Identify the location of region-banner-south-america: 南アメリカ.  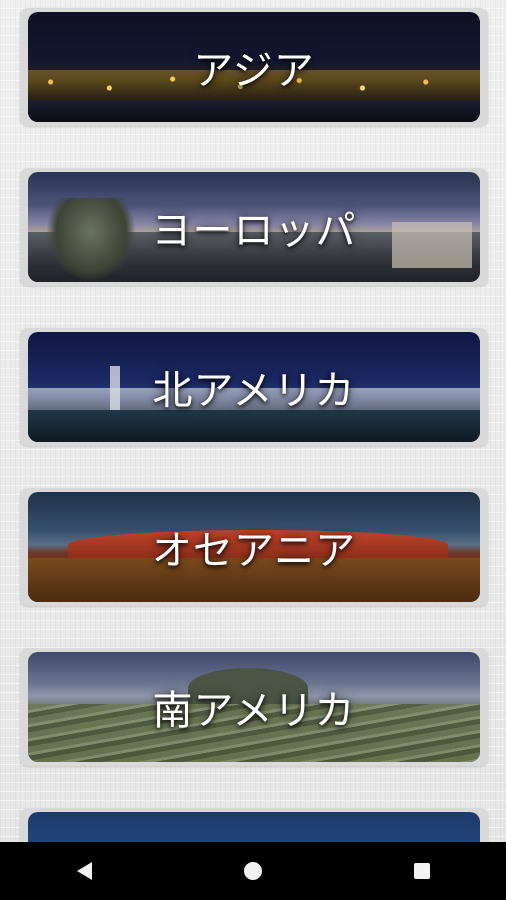
(254, 707).